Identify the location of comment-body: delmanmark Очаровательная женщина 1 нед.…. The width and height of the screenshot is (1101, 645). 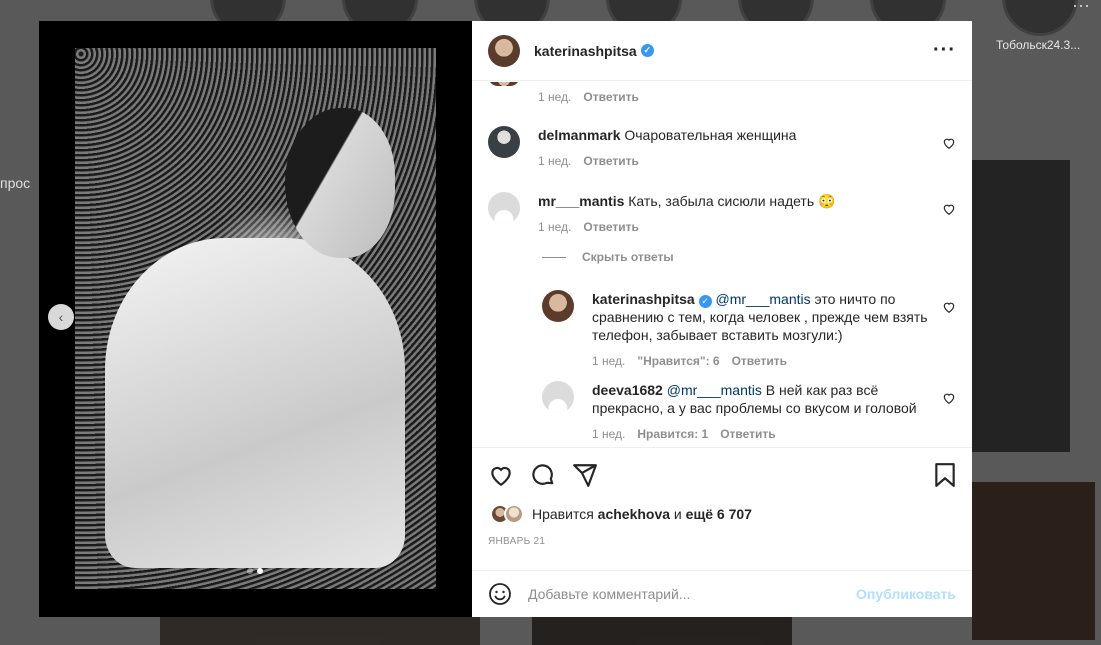
(735, 148).